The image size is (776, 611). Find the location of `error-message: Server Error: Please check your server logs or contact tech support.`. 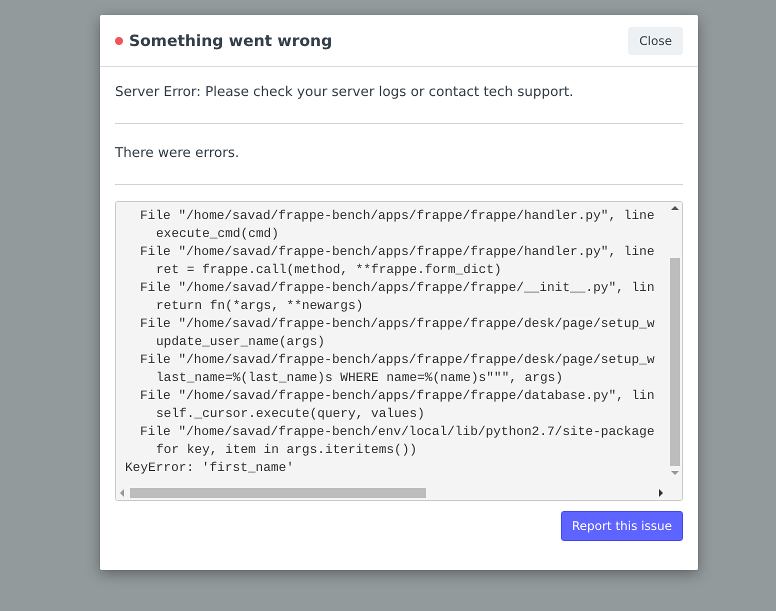

error-message: Server Error: Please check your server logs or contact tech support. is located at coordinates (344, 92).